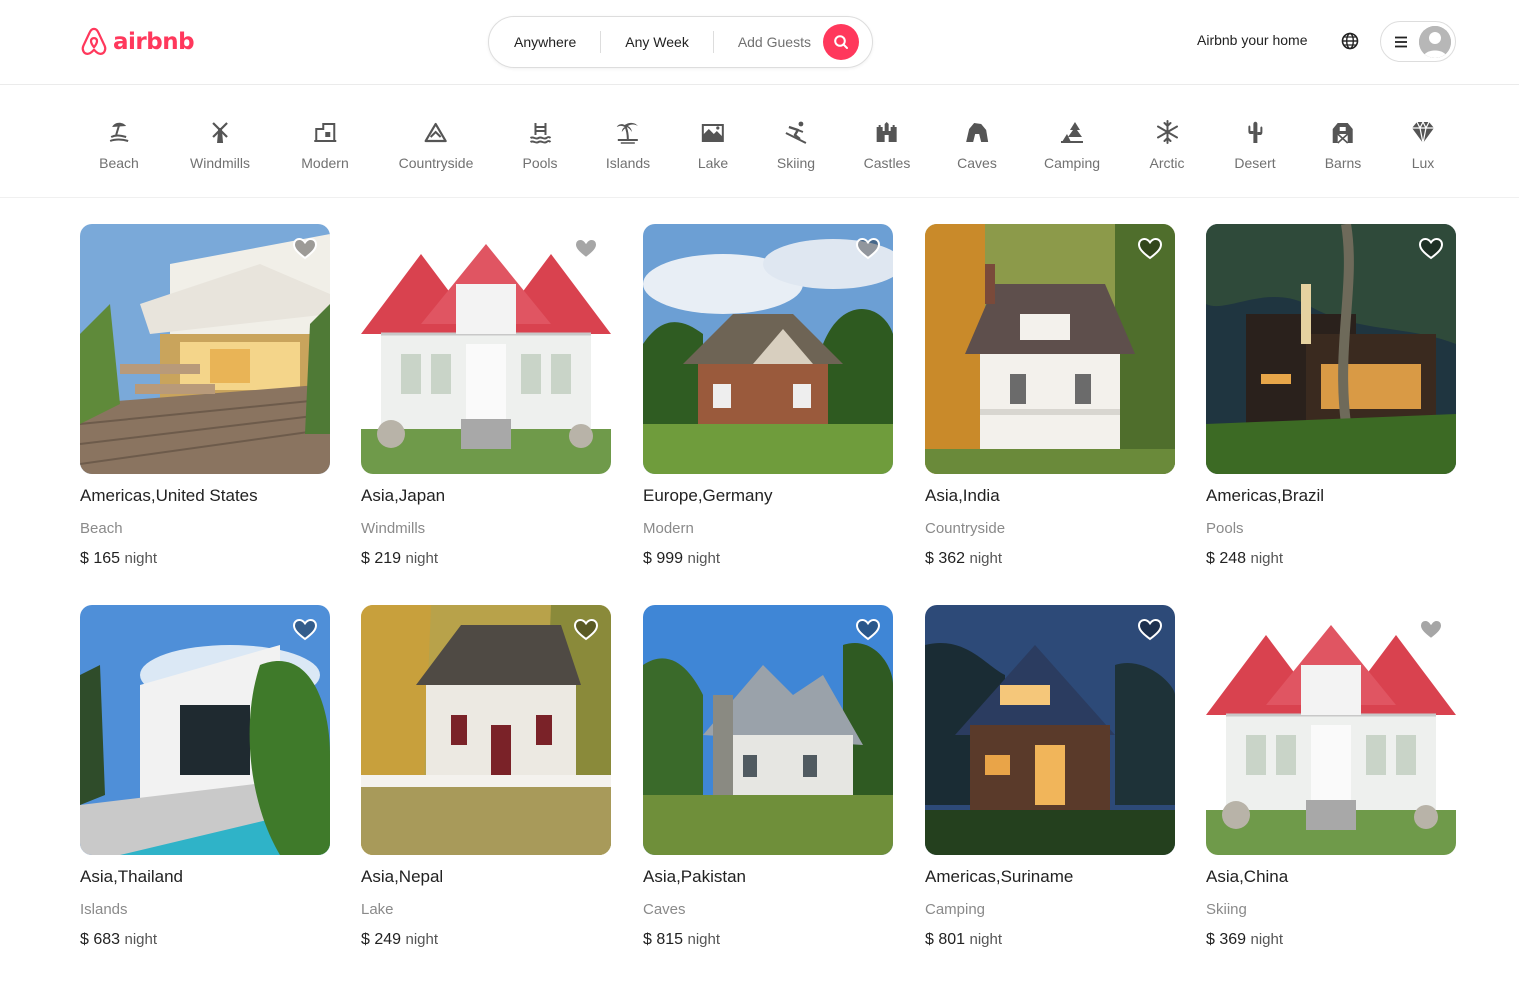 The width and height of the screenshot is (1519, 1007). Describe the element at coordinates (796, 163) in the screenshot. I see `category-label: Skiing` at that location.